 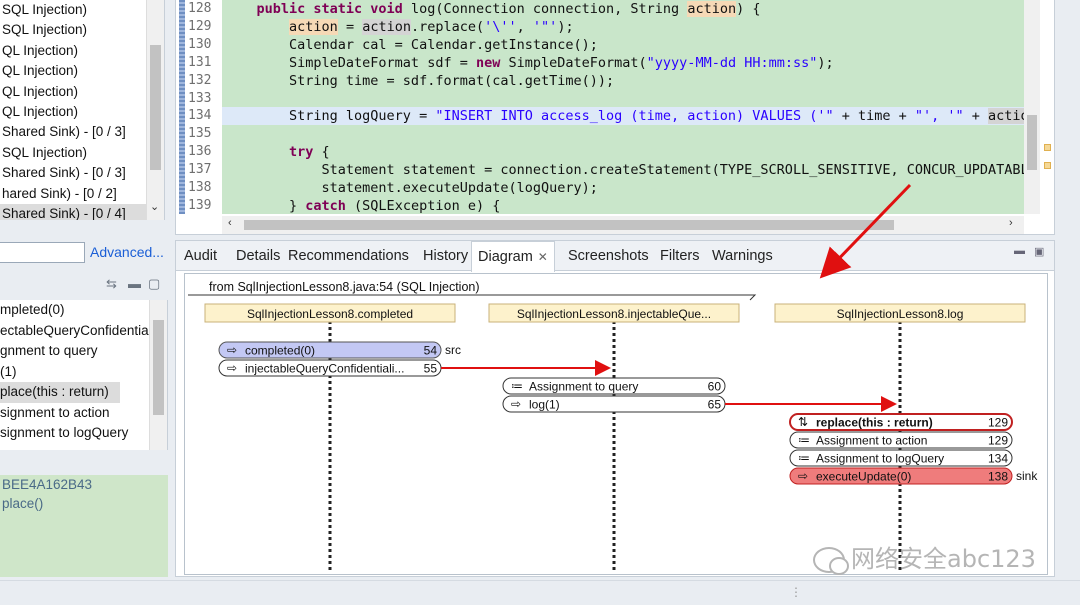 I want to click on code-line: 133, so click(x=600, y=99).